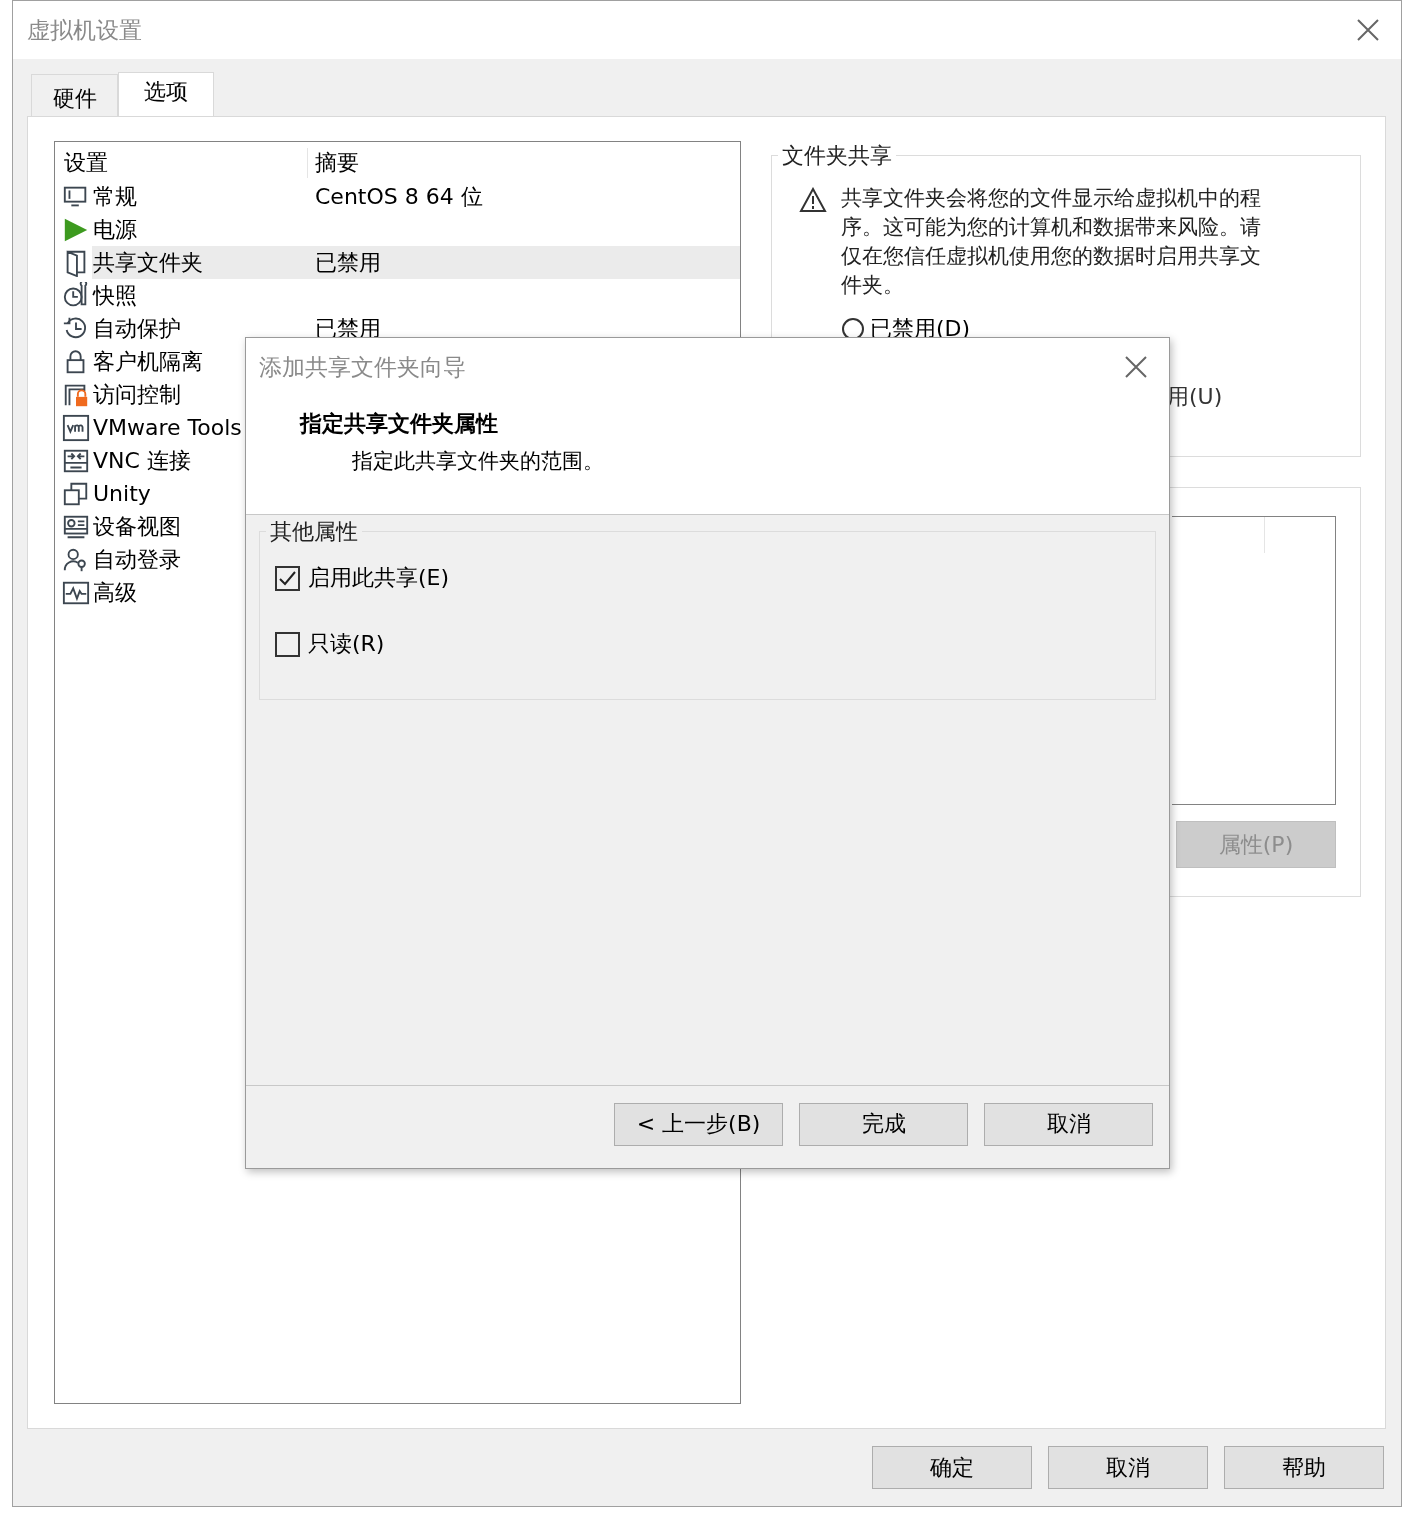 Image resolution: width=1414 pixels, height=1519 pixels. I want to click on setting-name: 快照, so click(115, 295).